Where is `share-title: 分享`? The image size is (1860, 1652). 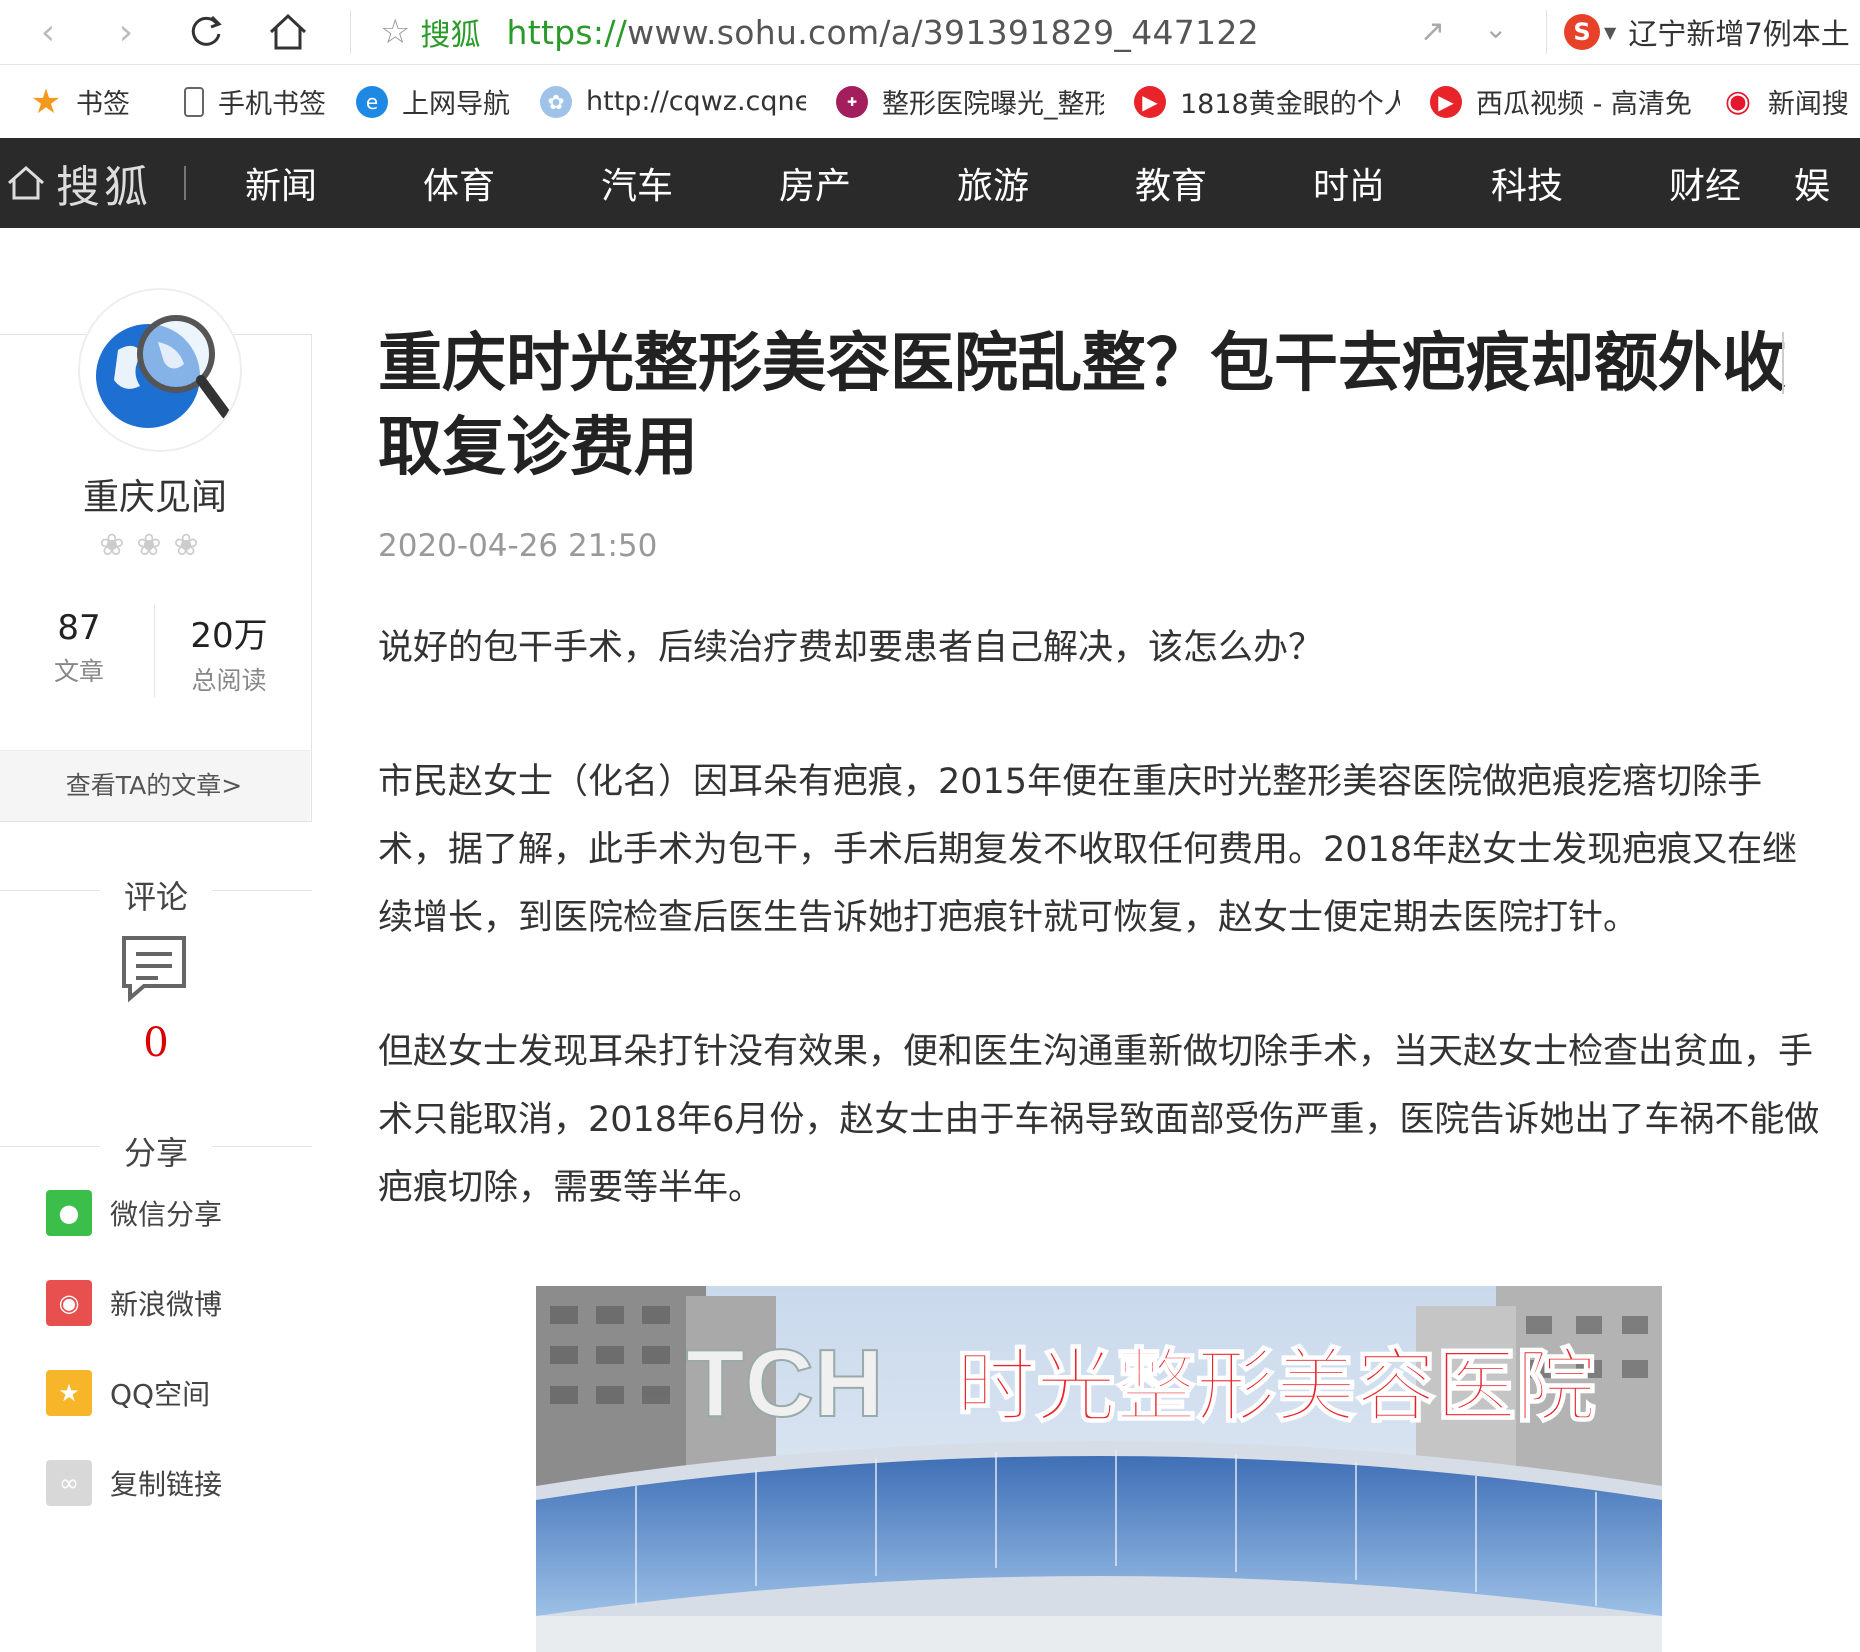 share-title: 分享 is located at coordinates (155, 1153).